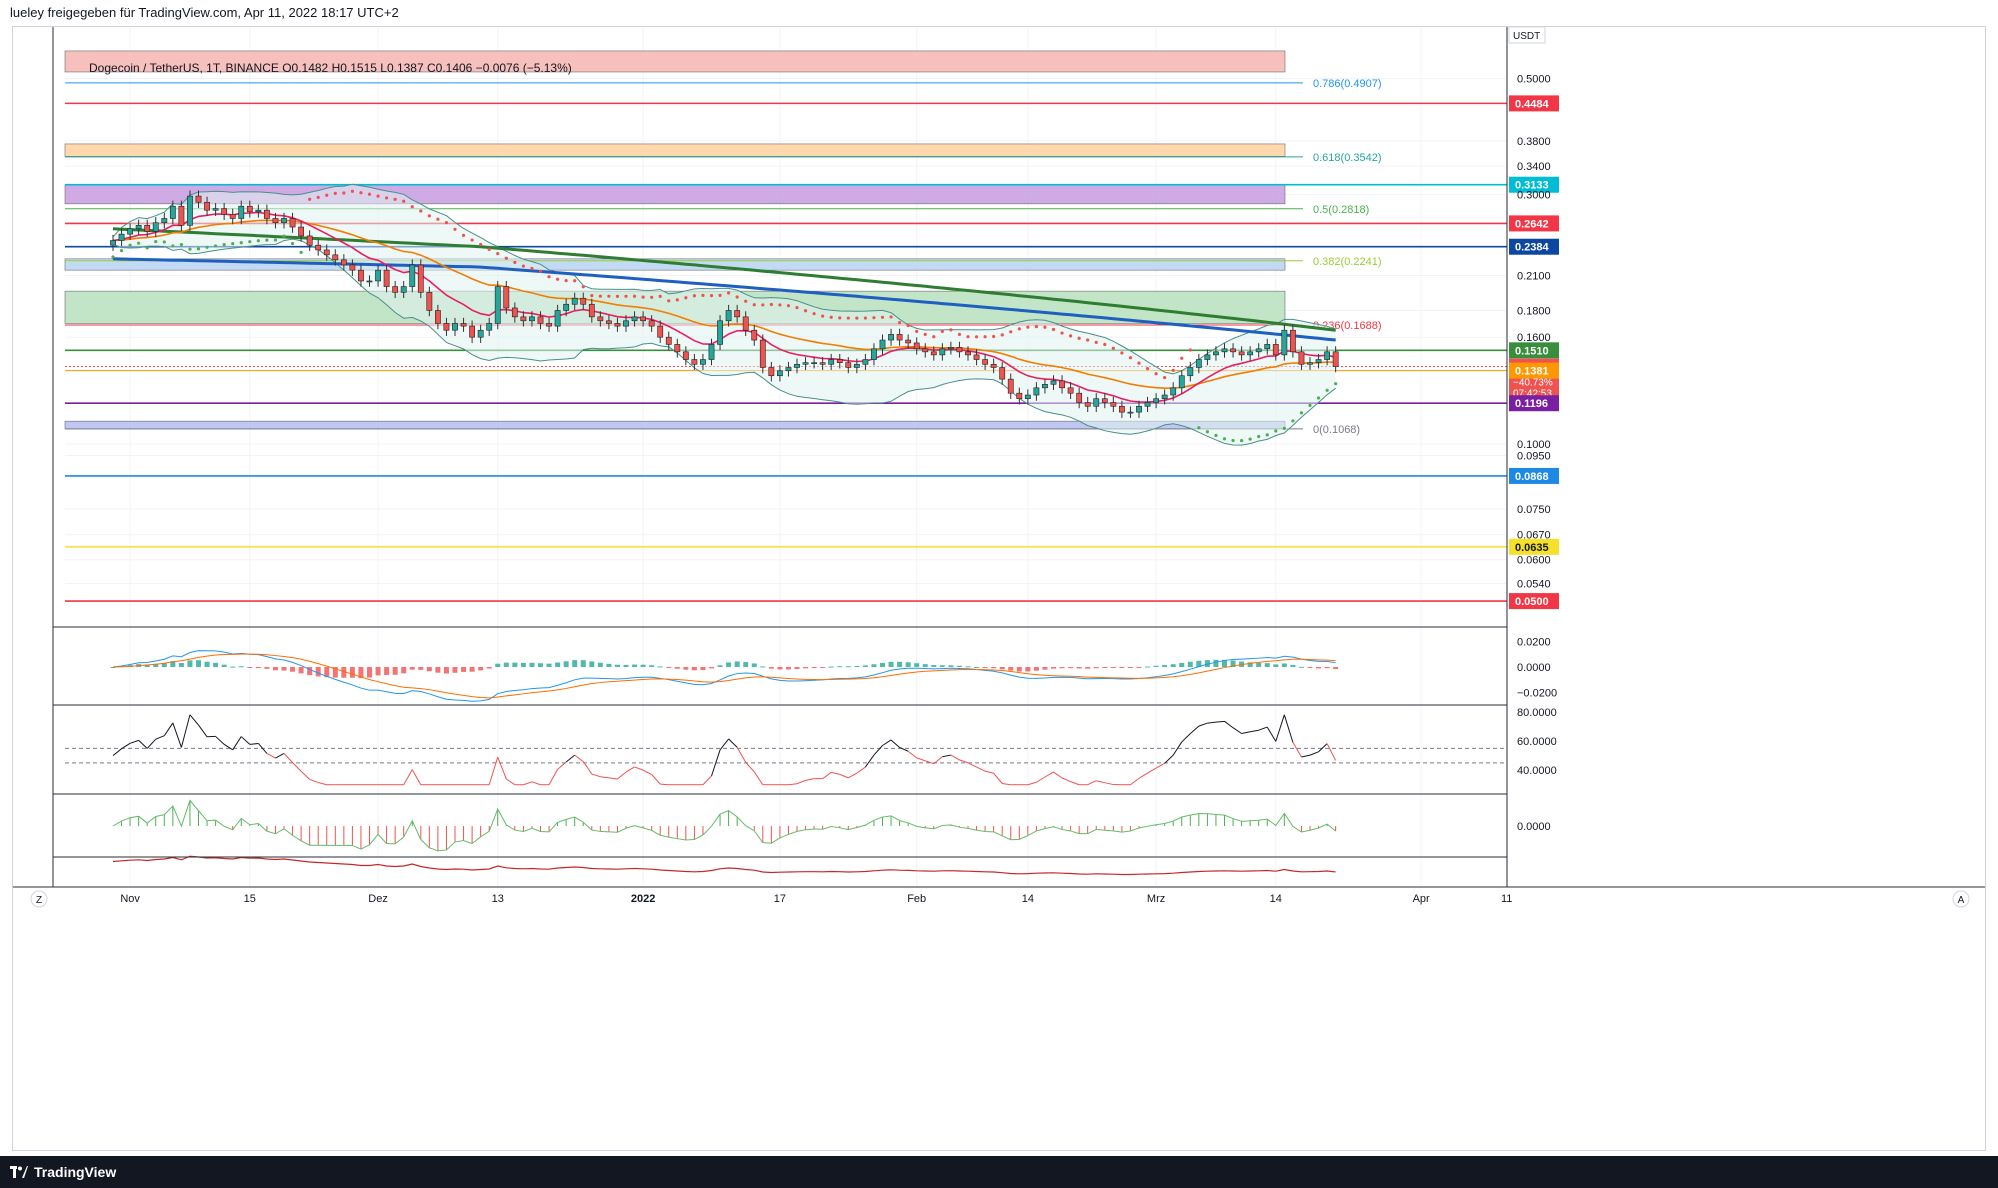 This screenshot has height=1188, width=1998. Describe the element at coordinates (1534, 827) in the screenshot. I see `osc-tick-label: 0.0000` at that location.